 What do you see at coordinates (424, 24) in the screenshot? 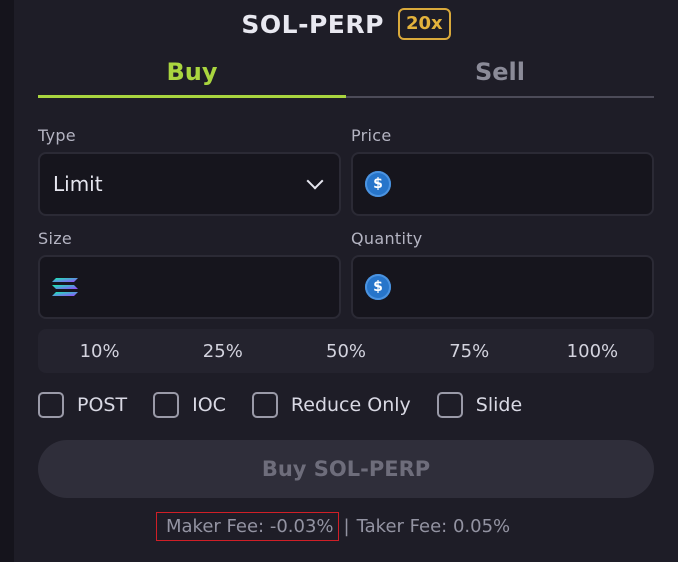
I see `leverage-badge: 20x` at bounding box center [424, 24].